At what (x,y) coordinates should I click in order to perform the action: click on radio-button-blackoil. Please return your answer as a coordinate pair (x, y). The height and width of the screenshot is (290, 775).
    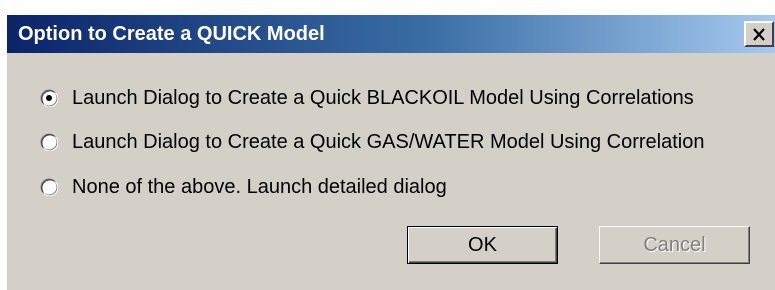
    Looking at the image, I should click on (49, 98).